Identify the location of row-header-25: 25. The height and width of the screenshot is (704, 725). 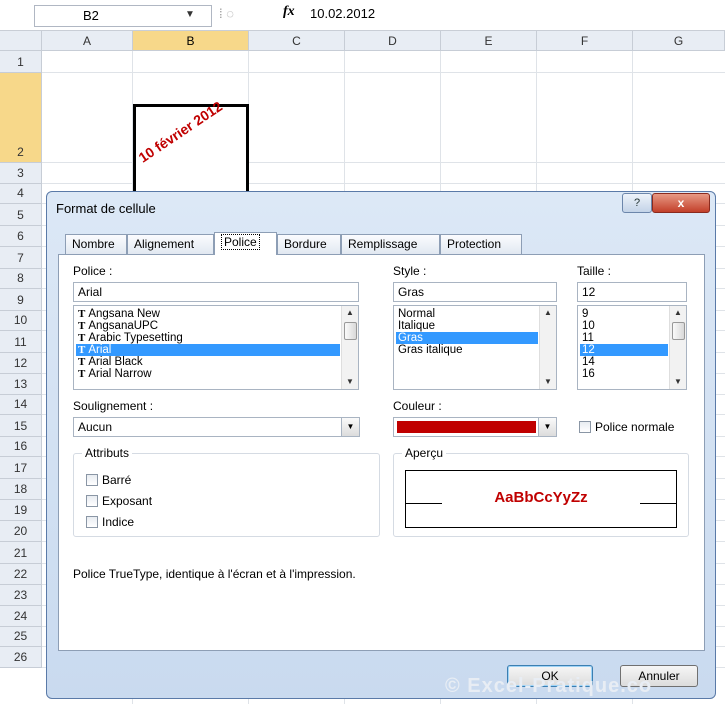
(21, 637).